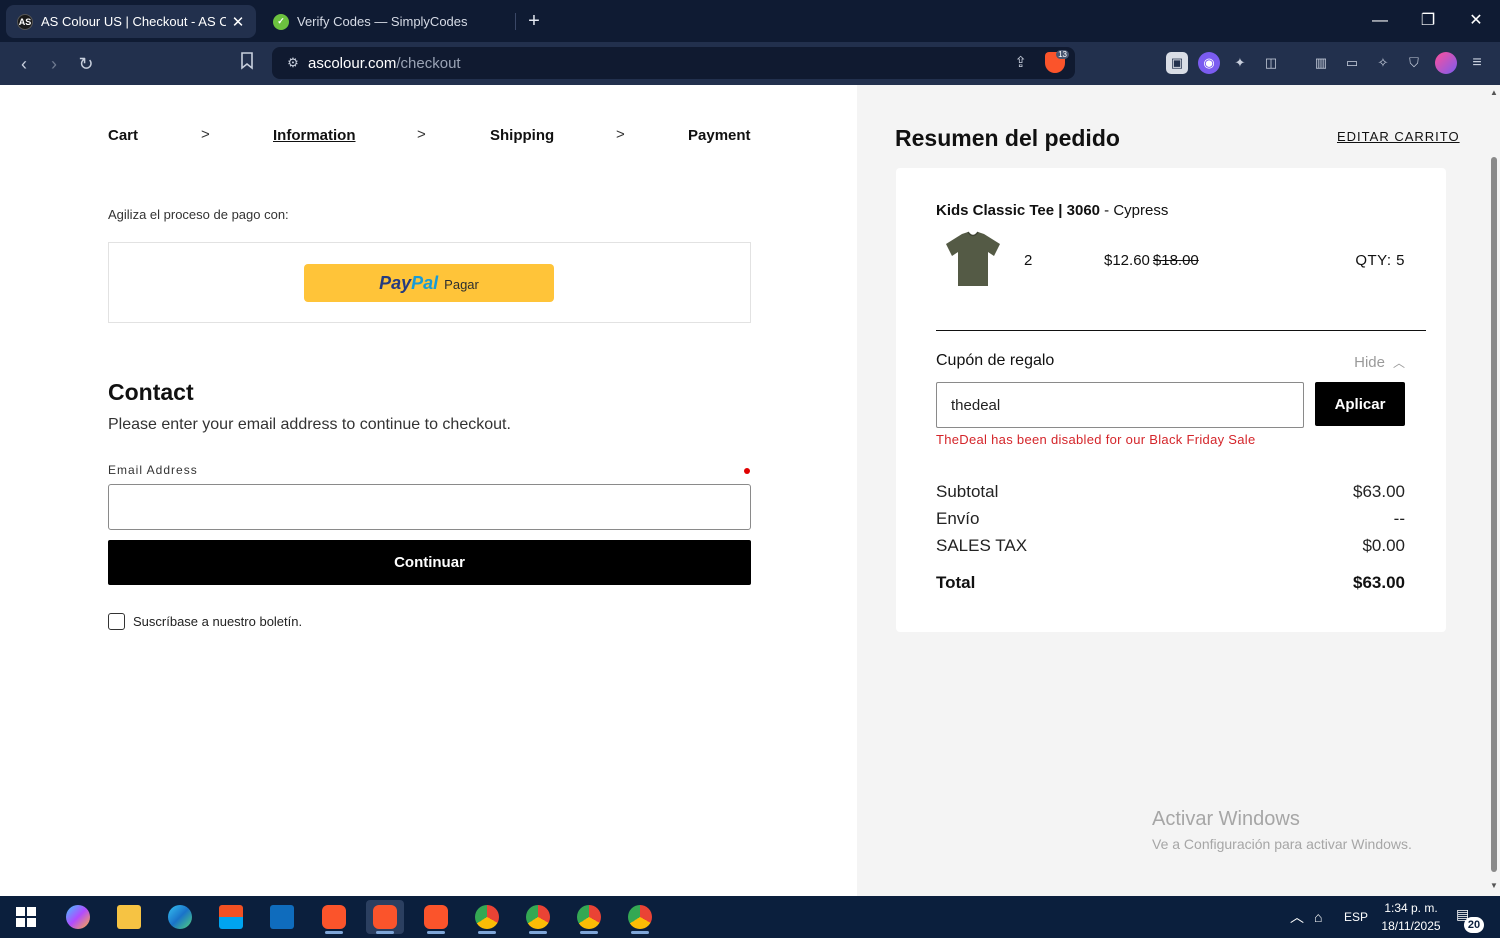 Image resolution: width=1500 pixels, height=938 pixels. What do you see at coordinates (429, 507) in the screenshot?
I see `email-field` at bounding box center [429, 507].